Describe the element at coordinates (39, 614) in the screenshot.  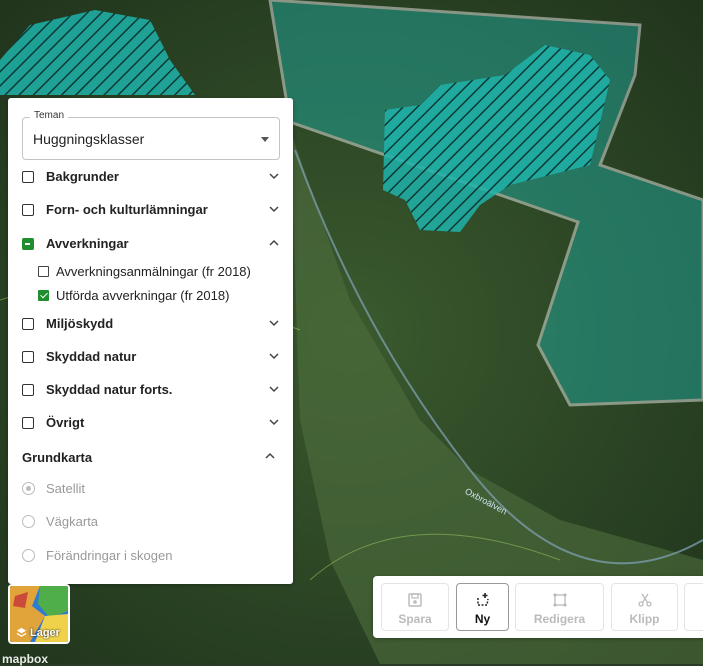
I see `layers-button: Lager` at that location.